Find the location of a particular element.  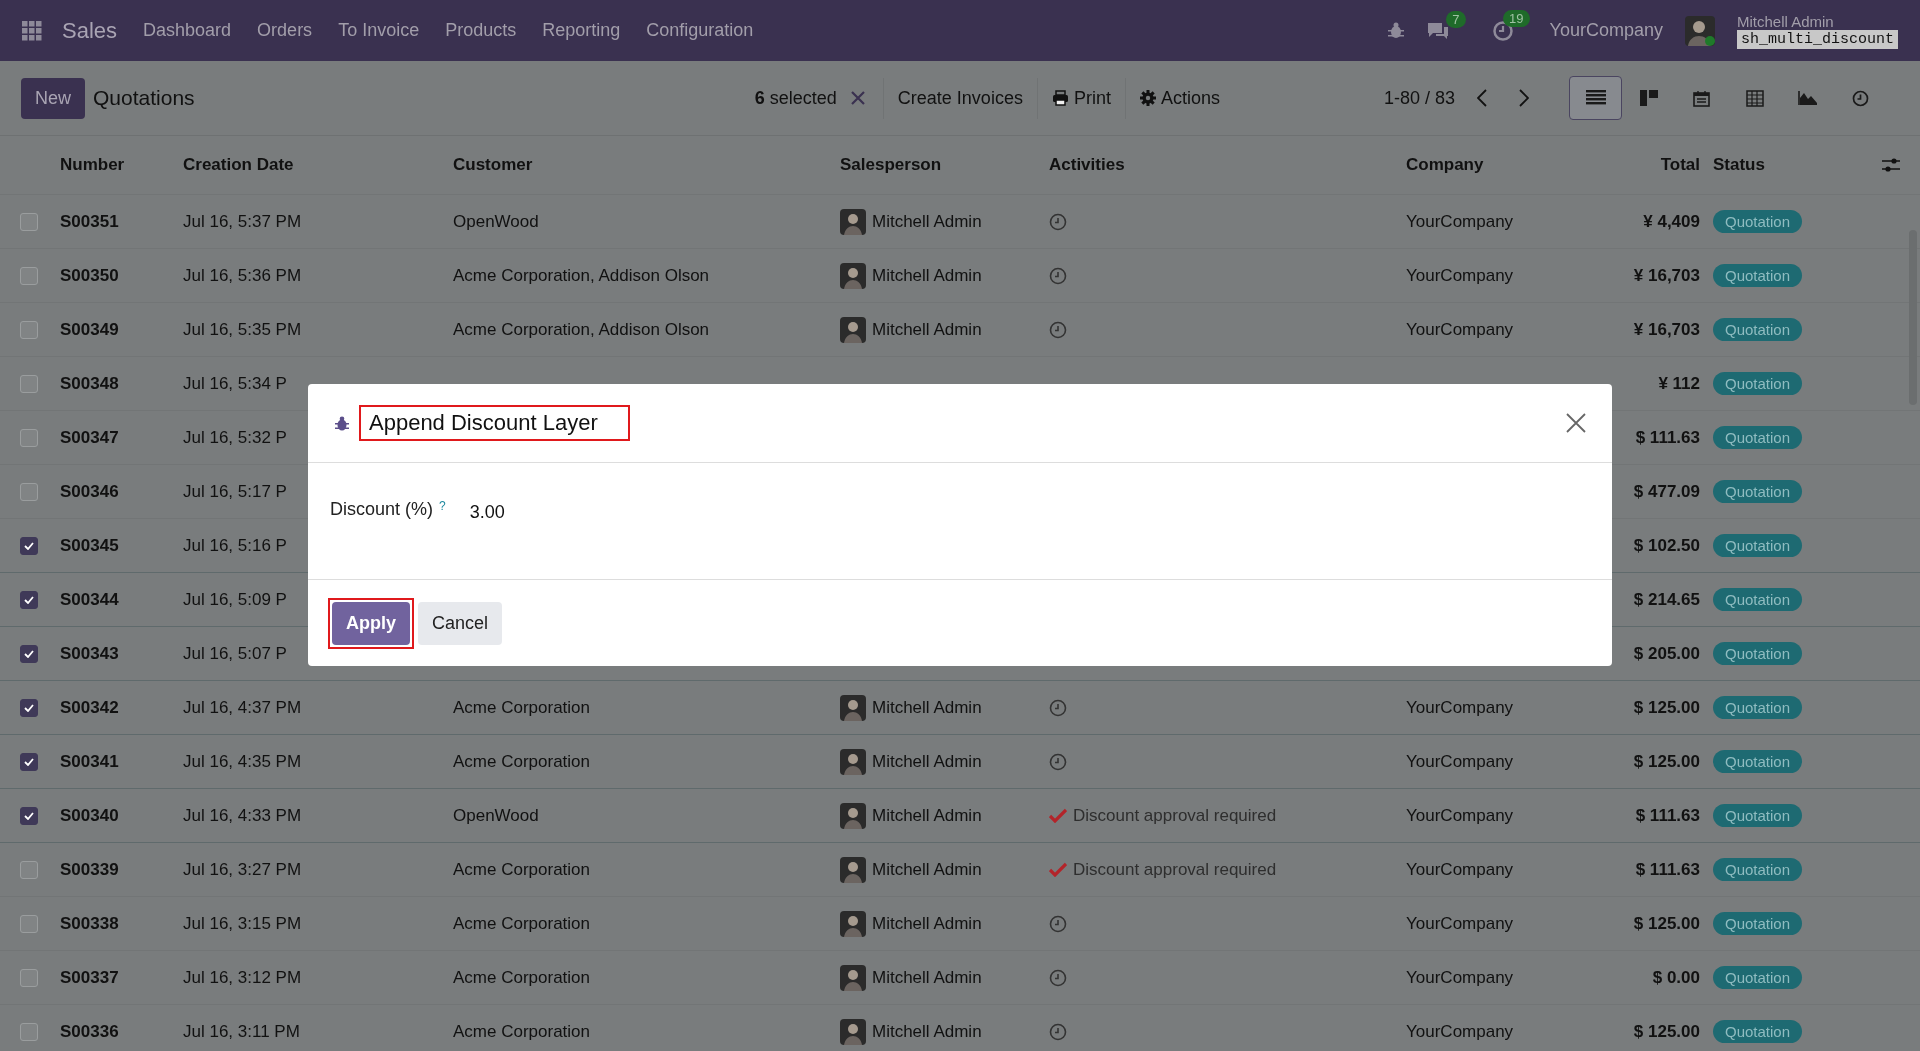

user-name: Mitchell Admin is located at coordinates (1785, 21).